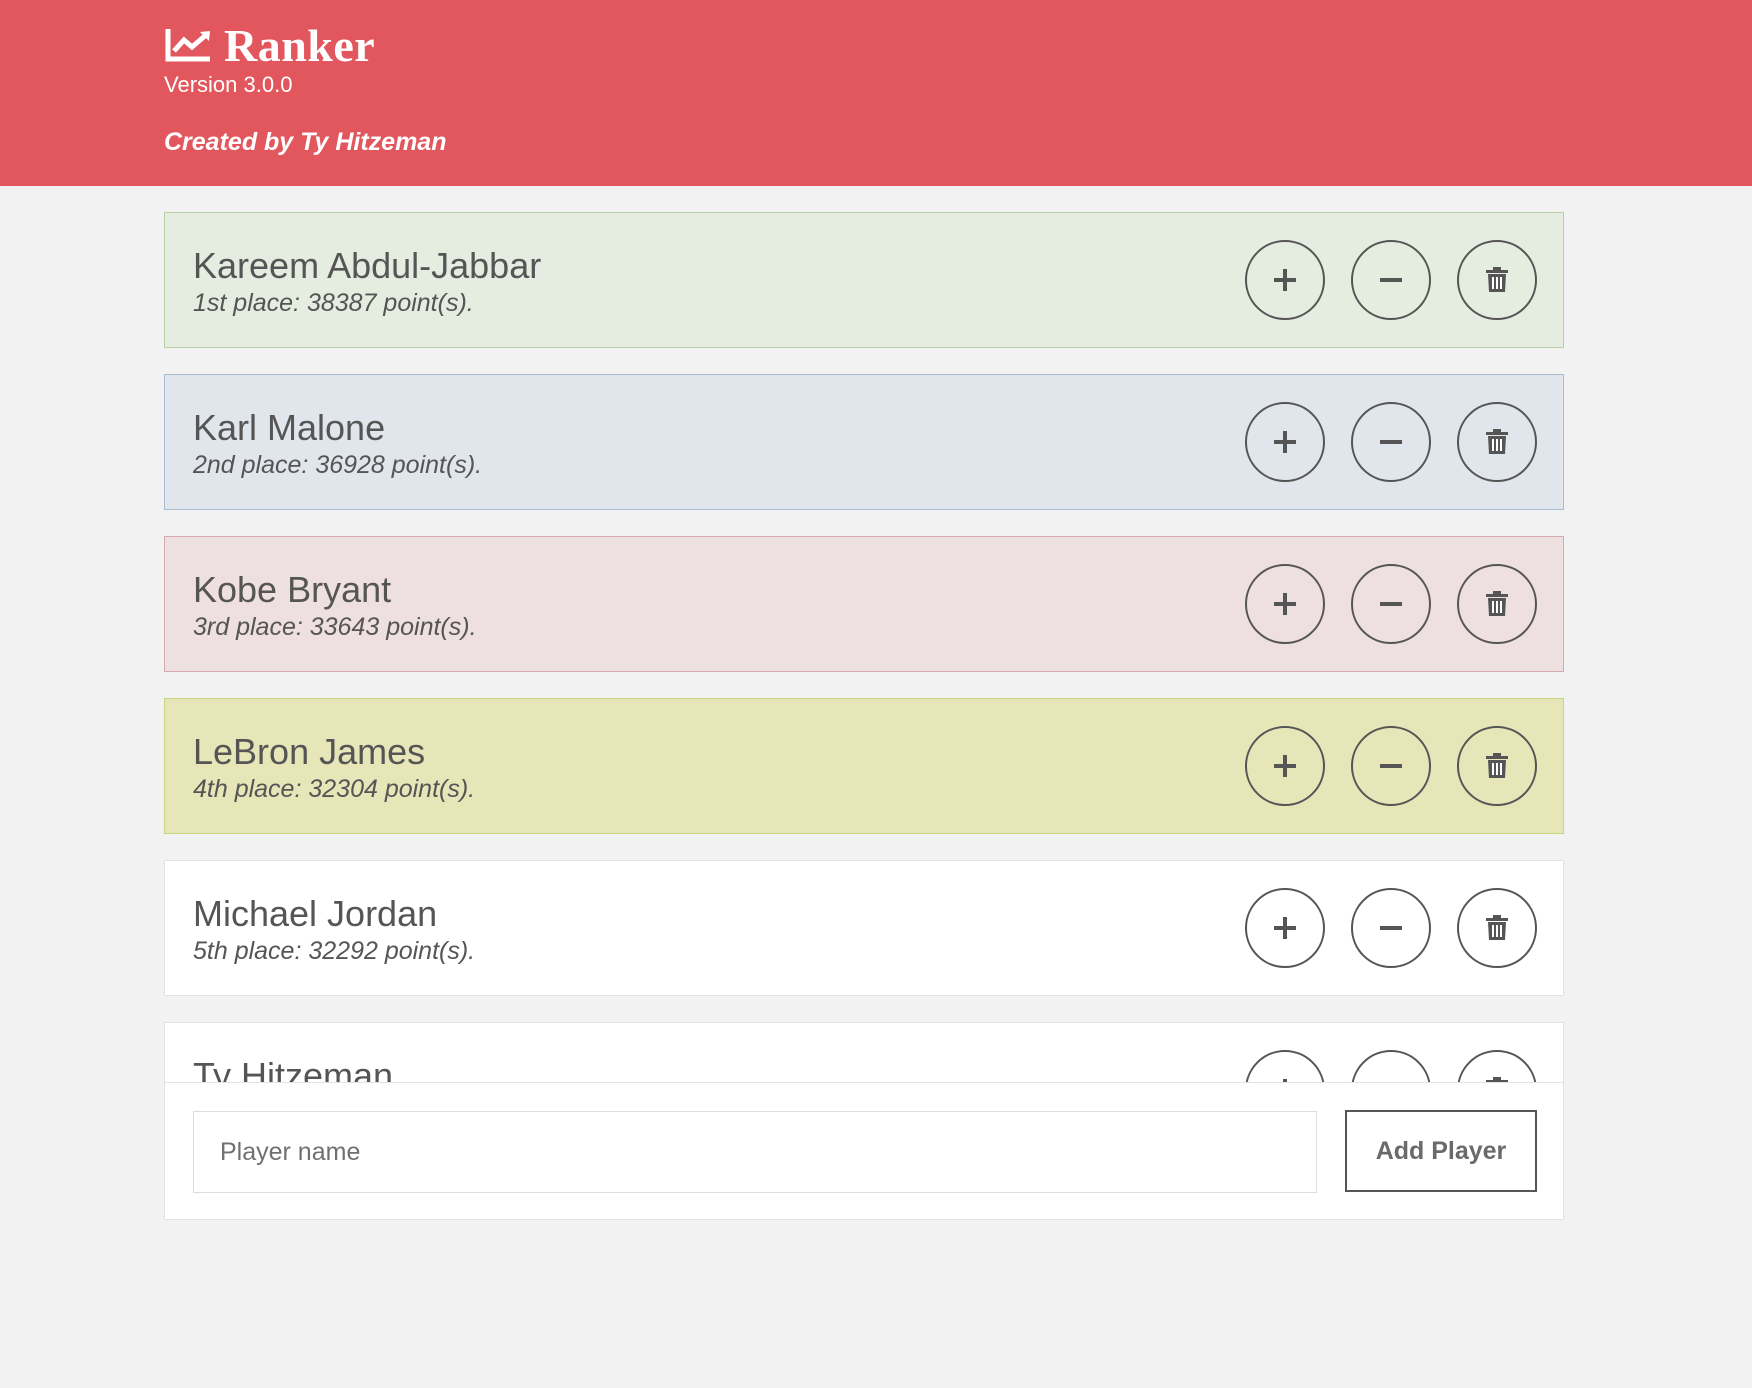 This screenshot has width=1752, height=1388. I want to click on app-title: Ranker, so click(300, 45).